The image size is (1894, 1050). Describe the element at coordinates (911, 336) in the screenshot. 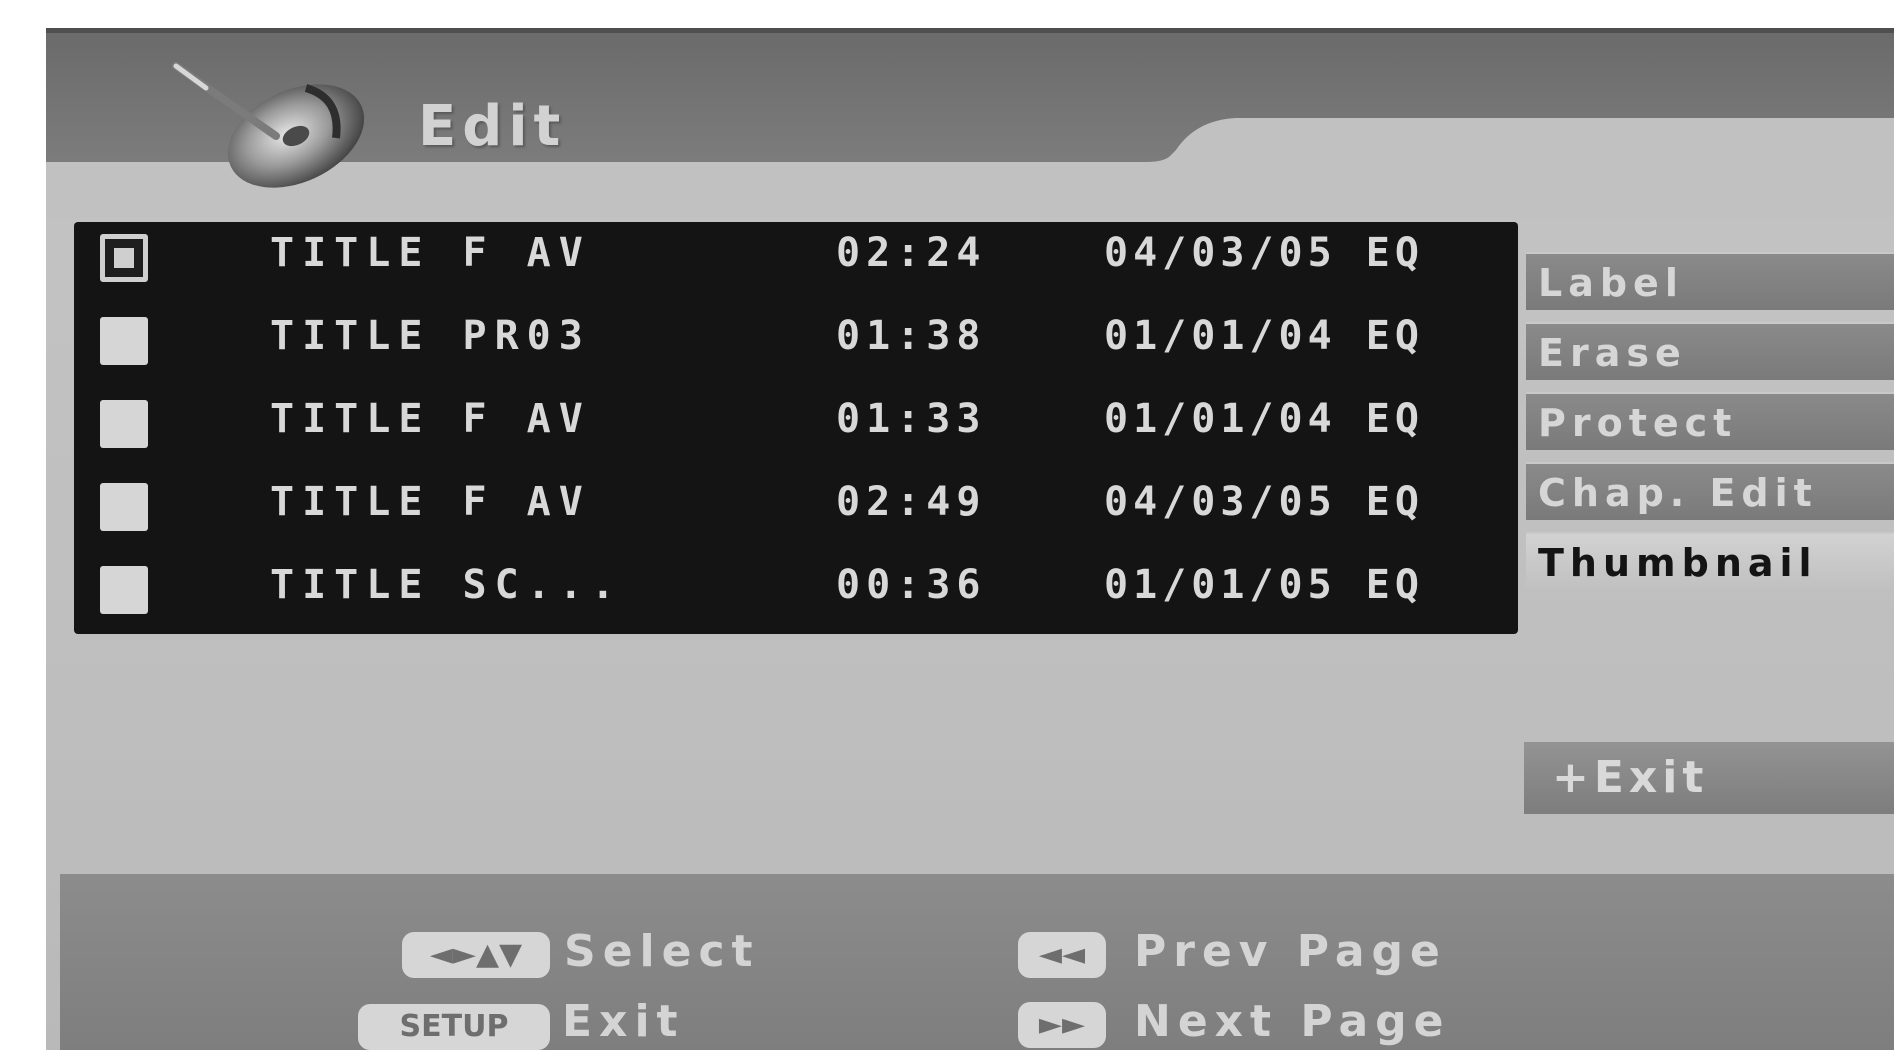

I see `title-length: 01:38` at that location.